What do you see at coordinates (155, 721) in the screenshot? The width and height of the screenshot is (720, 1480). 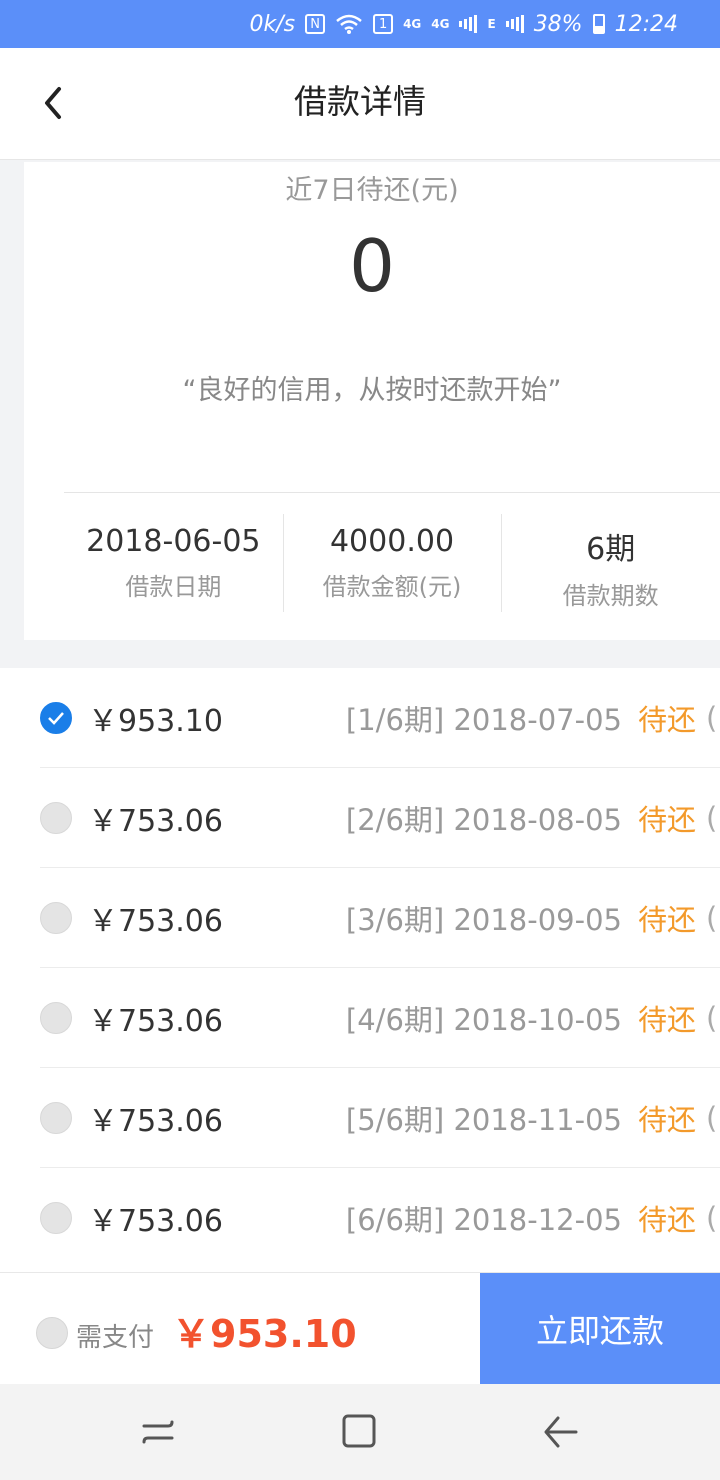 I see `installment-amount: ￥953.10` at bounding box center [155, 721].